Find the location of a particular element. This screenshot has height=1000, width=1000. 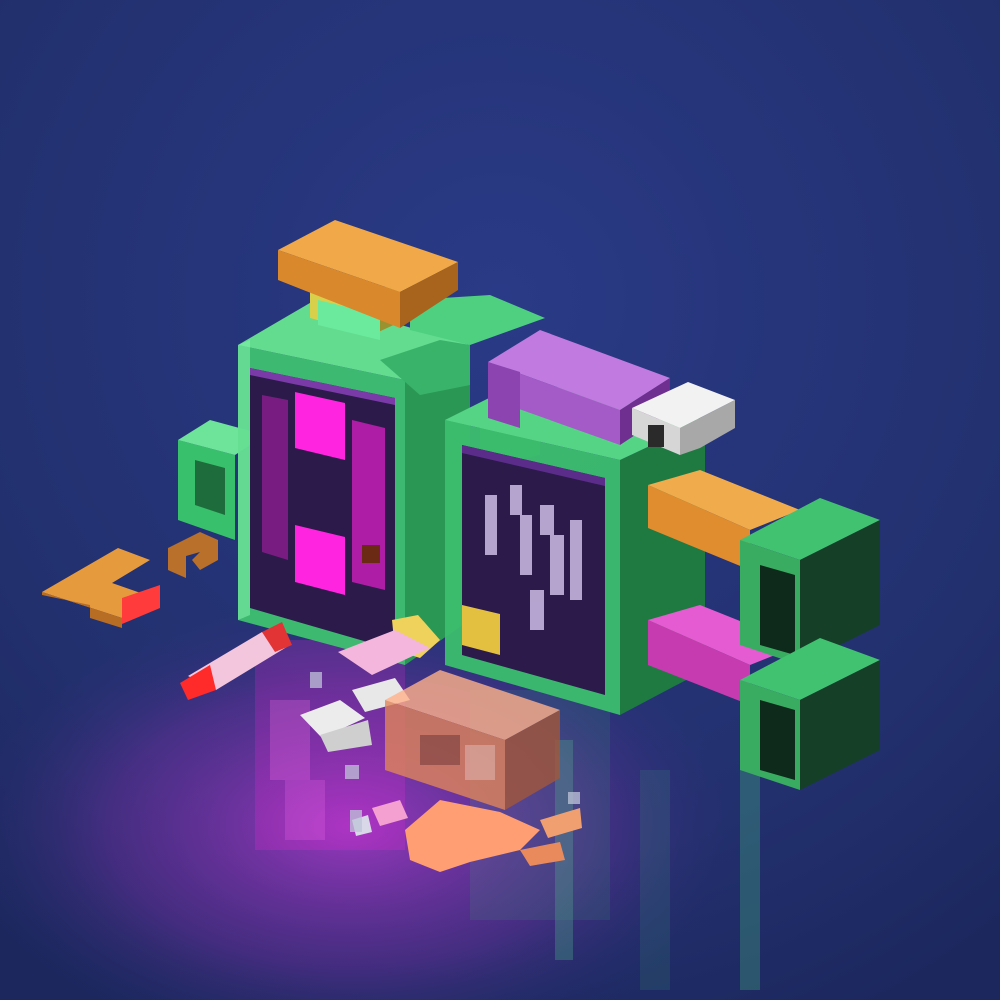

cluster-inner-dark is located at coordinates (440, 750).